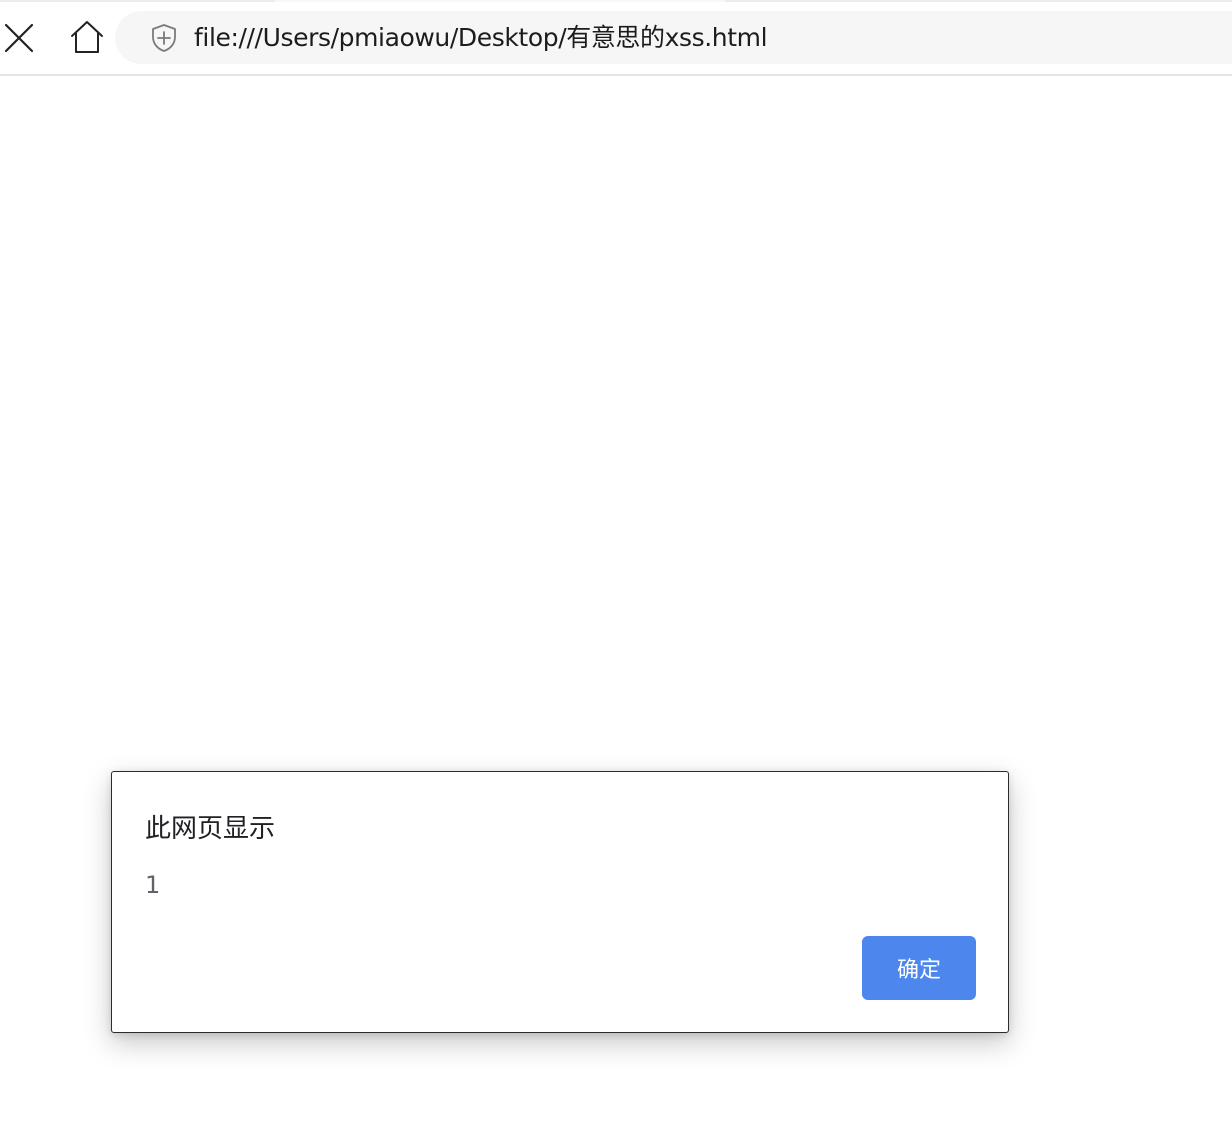 The height and width of the screenshot is (1124, 1232). I want to click on dialog-message: 1, so click(153, 885).